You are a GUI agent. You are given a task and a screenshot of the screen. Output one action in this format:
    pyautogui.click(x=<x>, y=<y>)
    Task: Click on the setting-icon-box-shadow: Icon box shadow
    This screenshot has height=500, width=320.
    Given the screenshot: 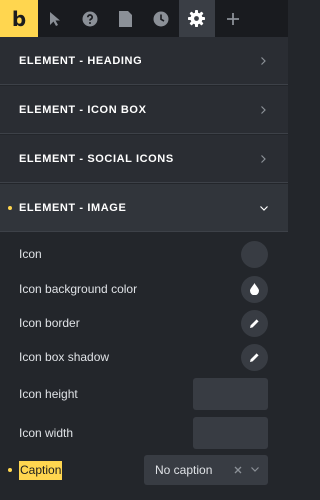 What is the action you would take?
    pyautogui.click(x=144, y=357)
    